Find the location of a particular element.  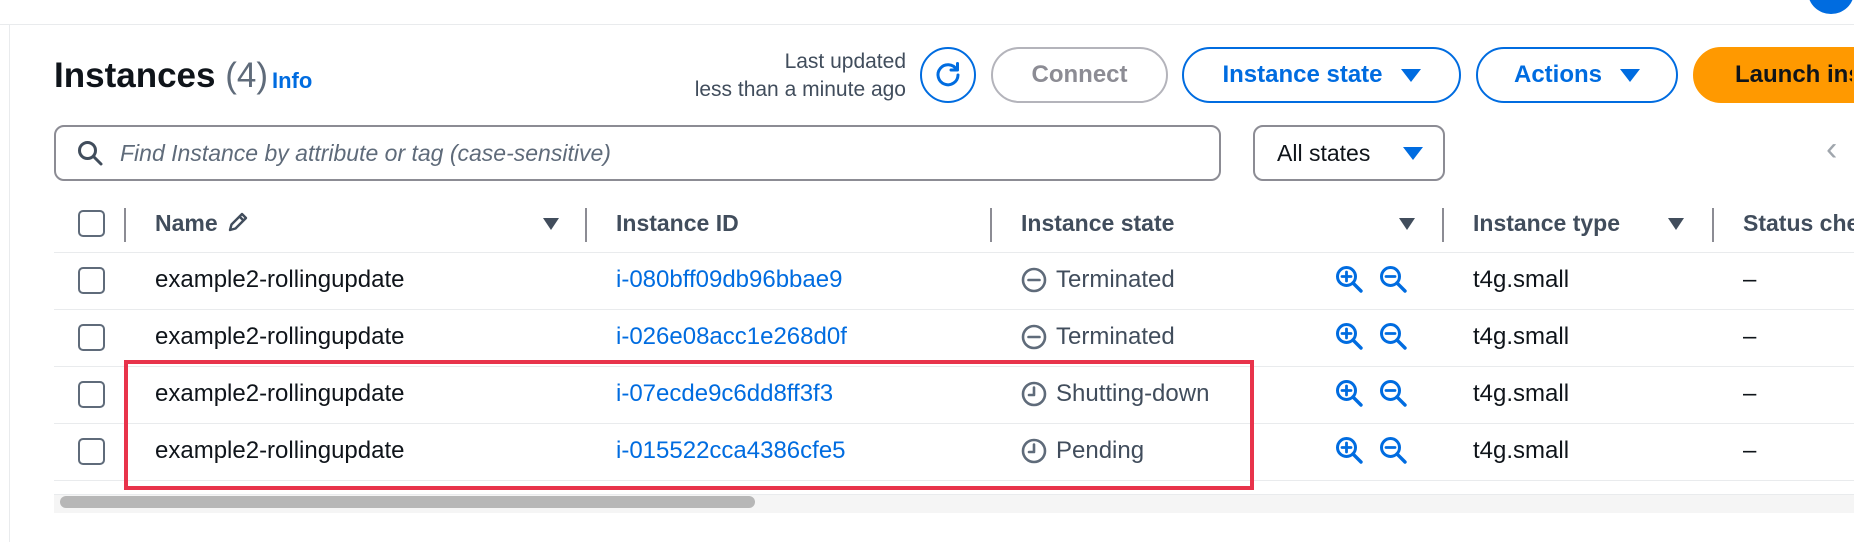

refresh-icon is located at coordinates (948, 74).